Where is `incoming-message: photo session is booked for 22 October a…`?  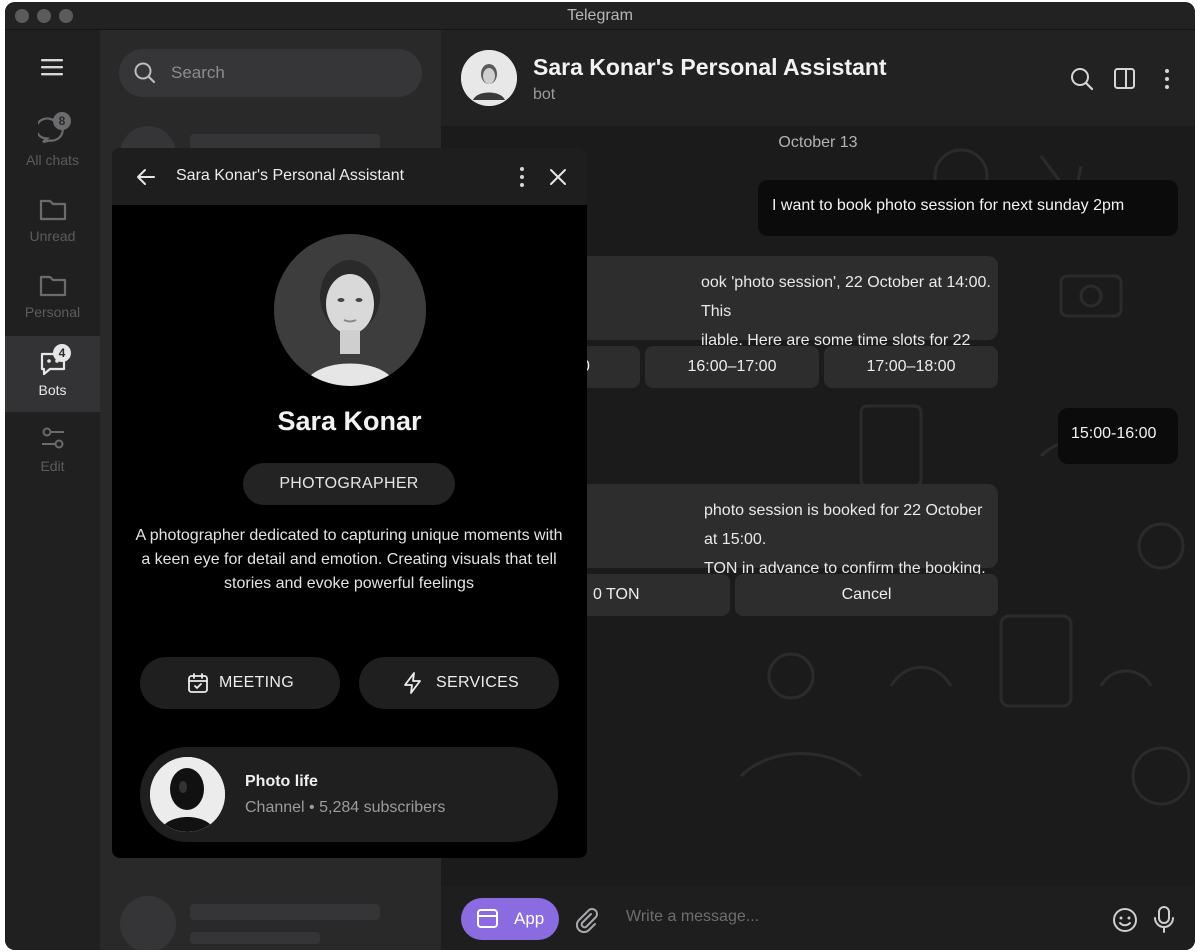
incoming-message: photo session is booked for 22 October a… is located at coordinates (779, 530).